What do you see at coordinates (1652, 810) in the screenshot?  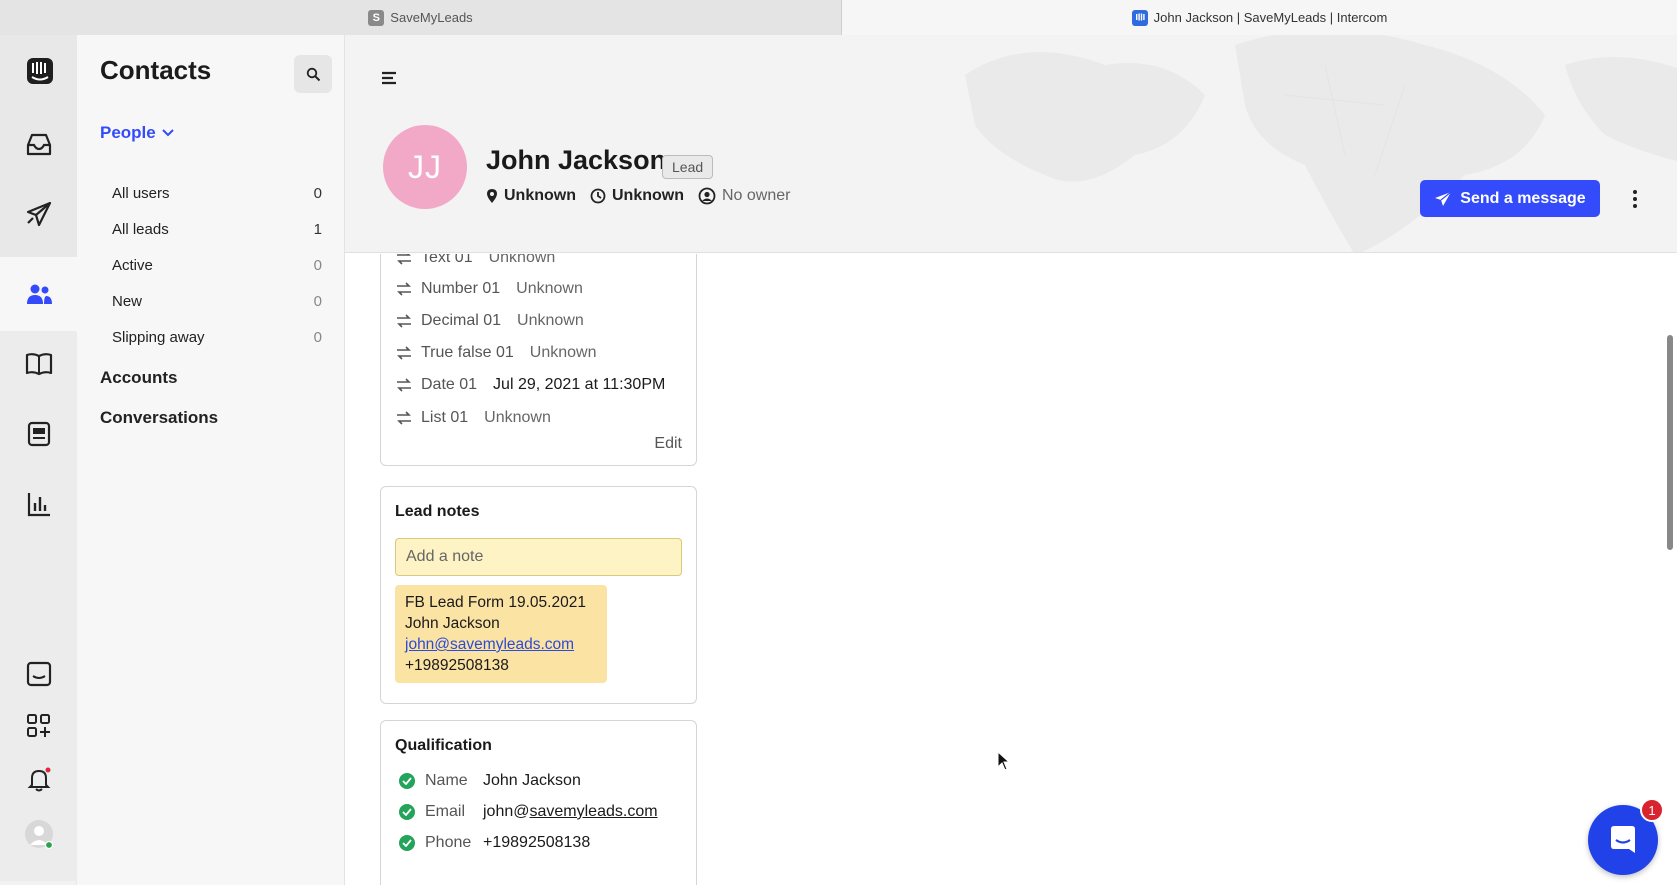 I see `unread-count-badge: 1` at bounding box center [1652, 810].